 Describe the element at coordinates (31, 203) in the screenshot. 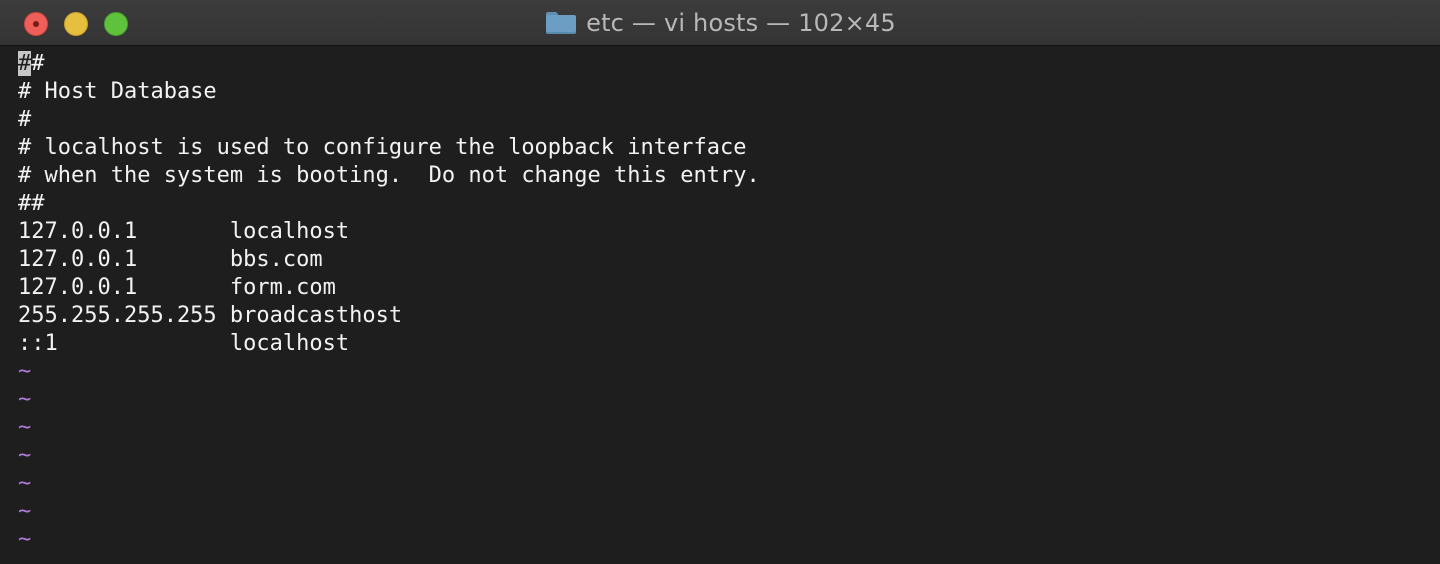

I see `editor-line-6: ##` at that location.